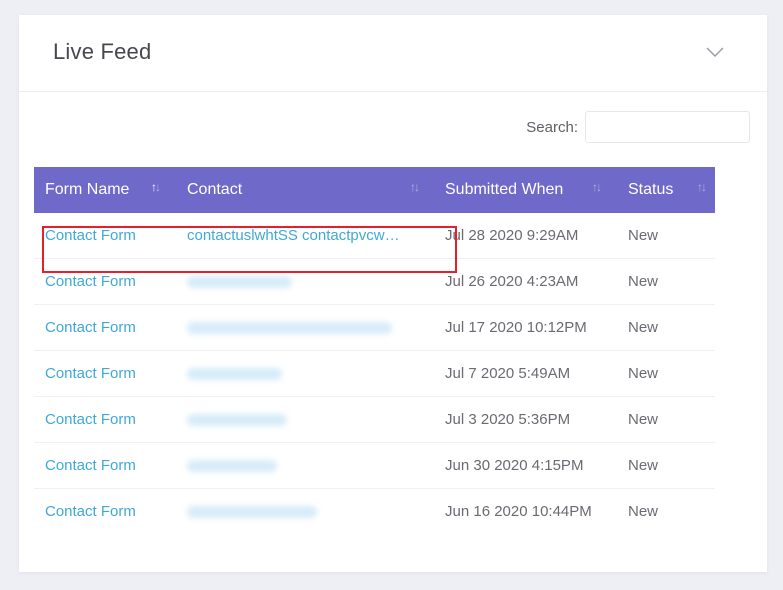 The width and height of the screenshot is (783, 590). I want to click on table-row: Contact Form Jun 16 2020 10:44PM New, so click(374, 512).